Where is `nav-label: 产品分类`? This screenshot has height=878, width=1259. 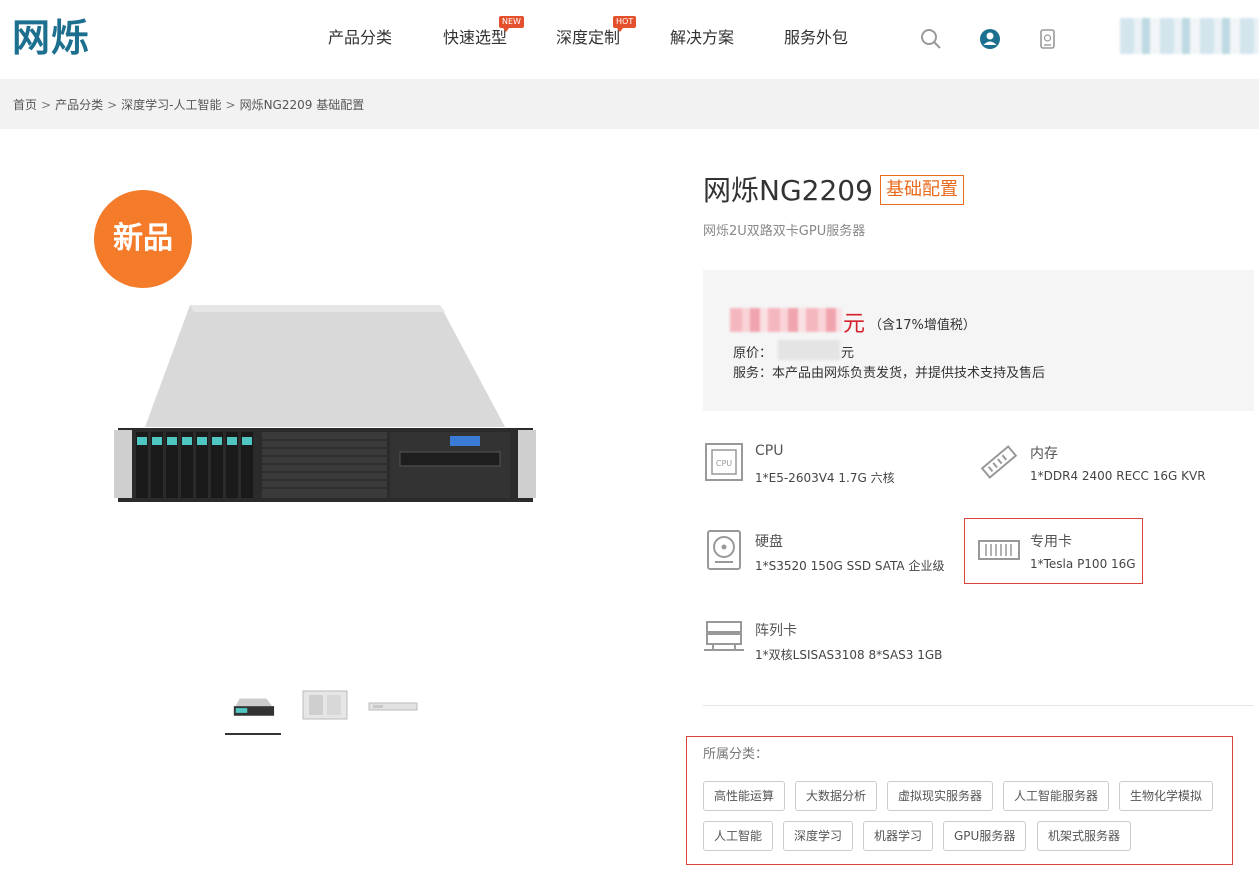 nav-label: 产品分类 is located at coordinates (360, 37).